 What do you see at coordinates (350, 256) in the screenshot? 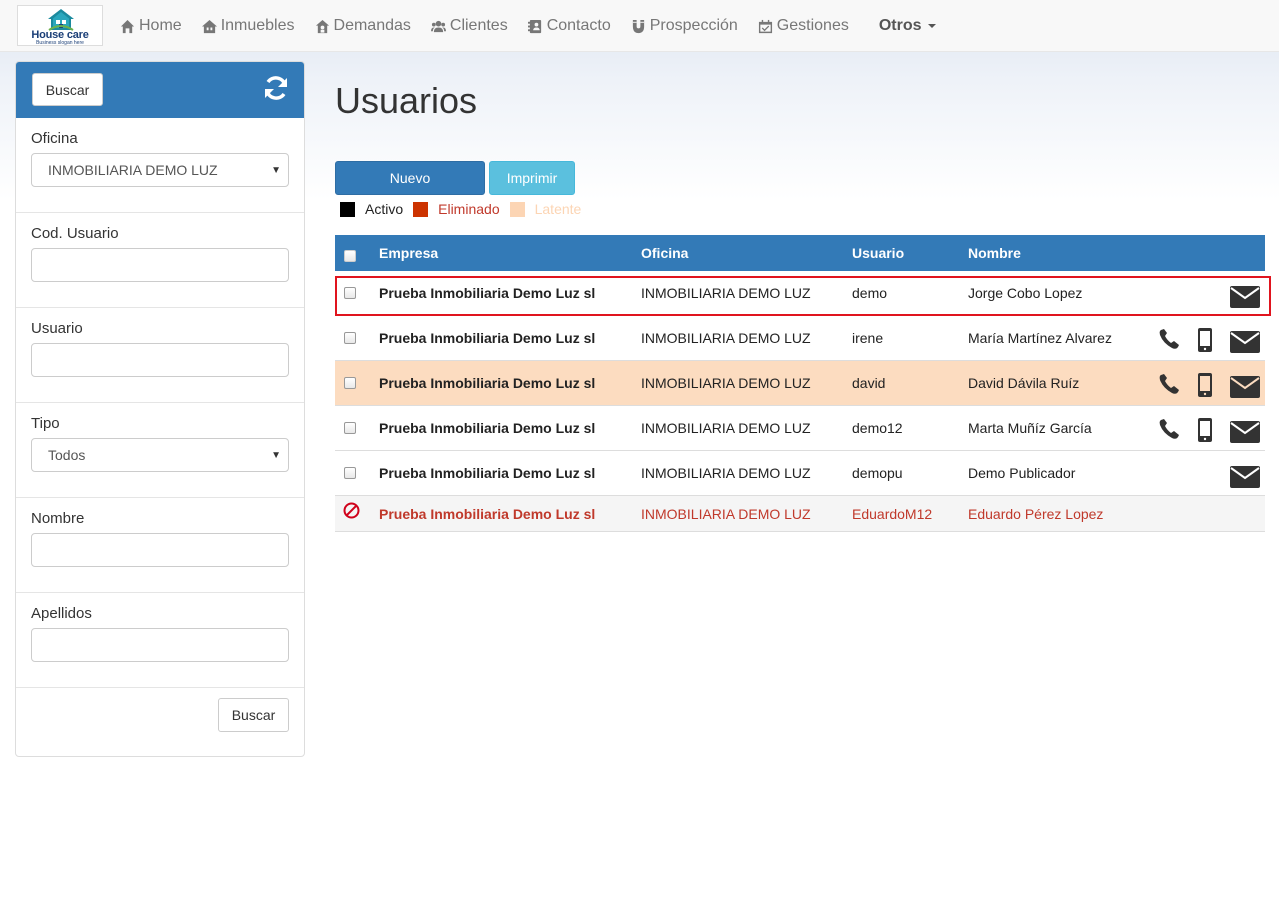
I see `select-all-checkbox` at bounding box center [350, 256].